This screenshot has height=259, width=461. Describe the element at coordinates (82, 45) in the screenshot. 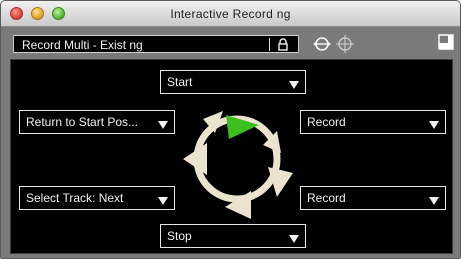

I see `preset-selector-value: Record Multi - Exist ng` at that location.